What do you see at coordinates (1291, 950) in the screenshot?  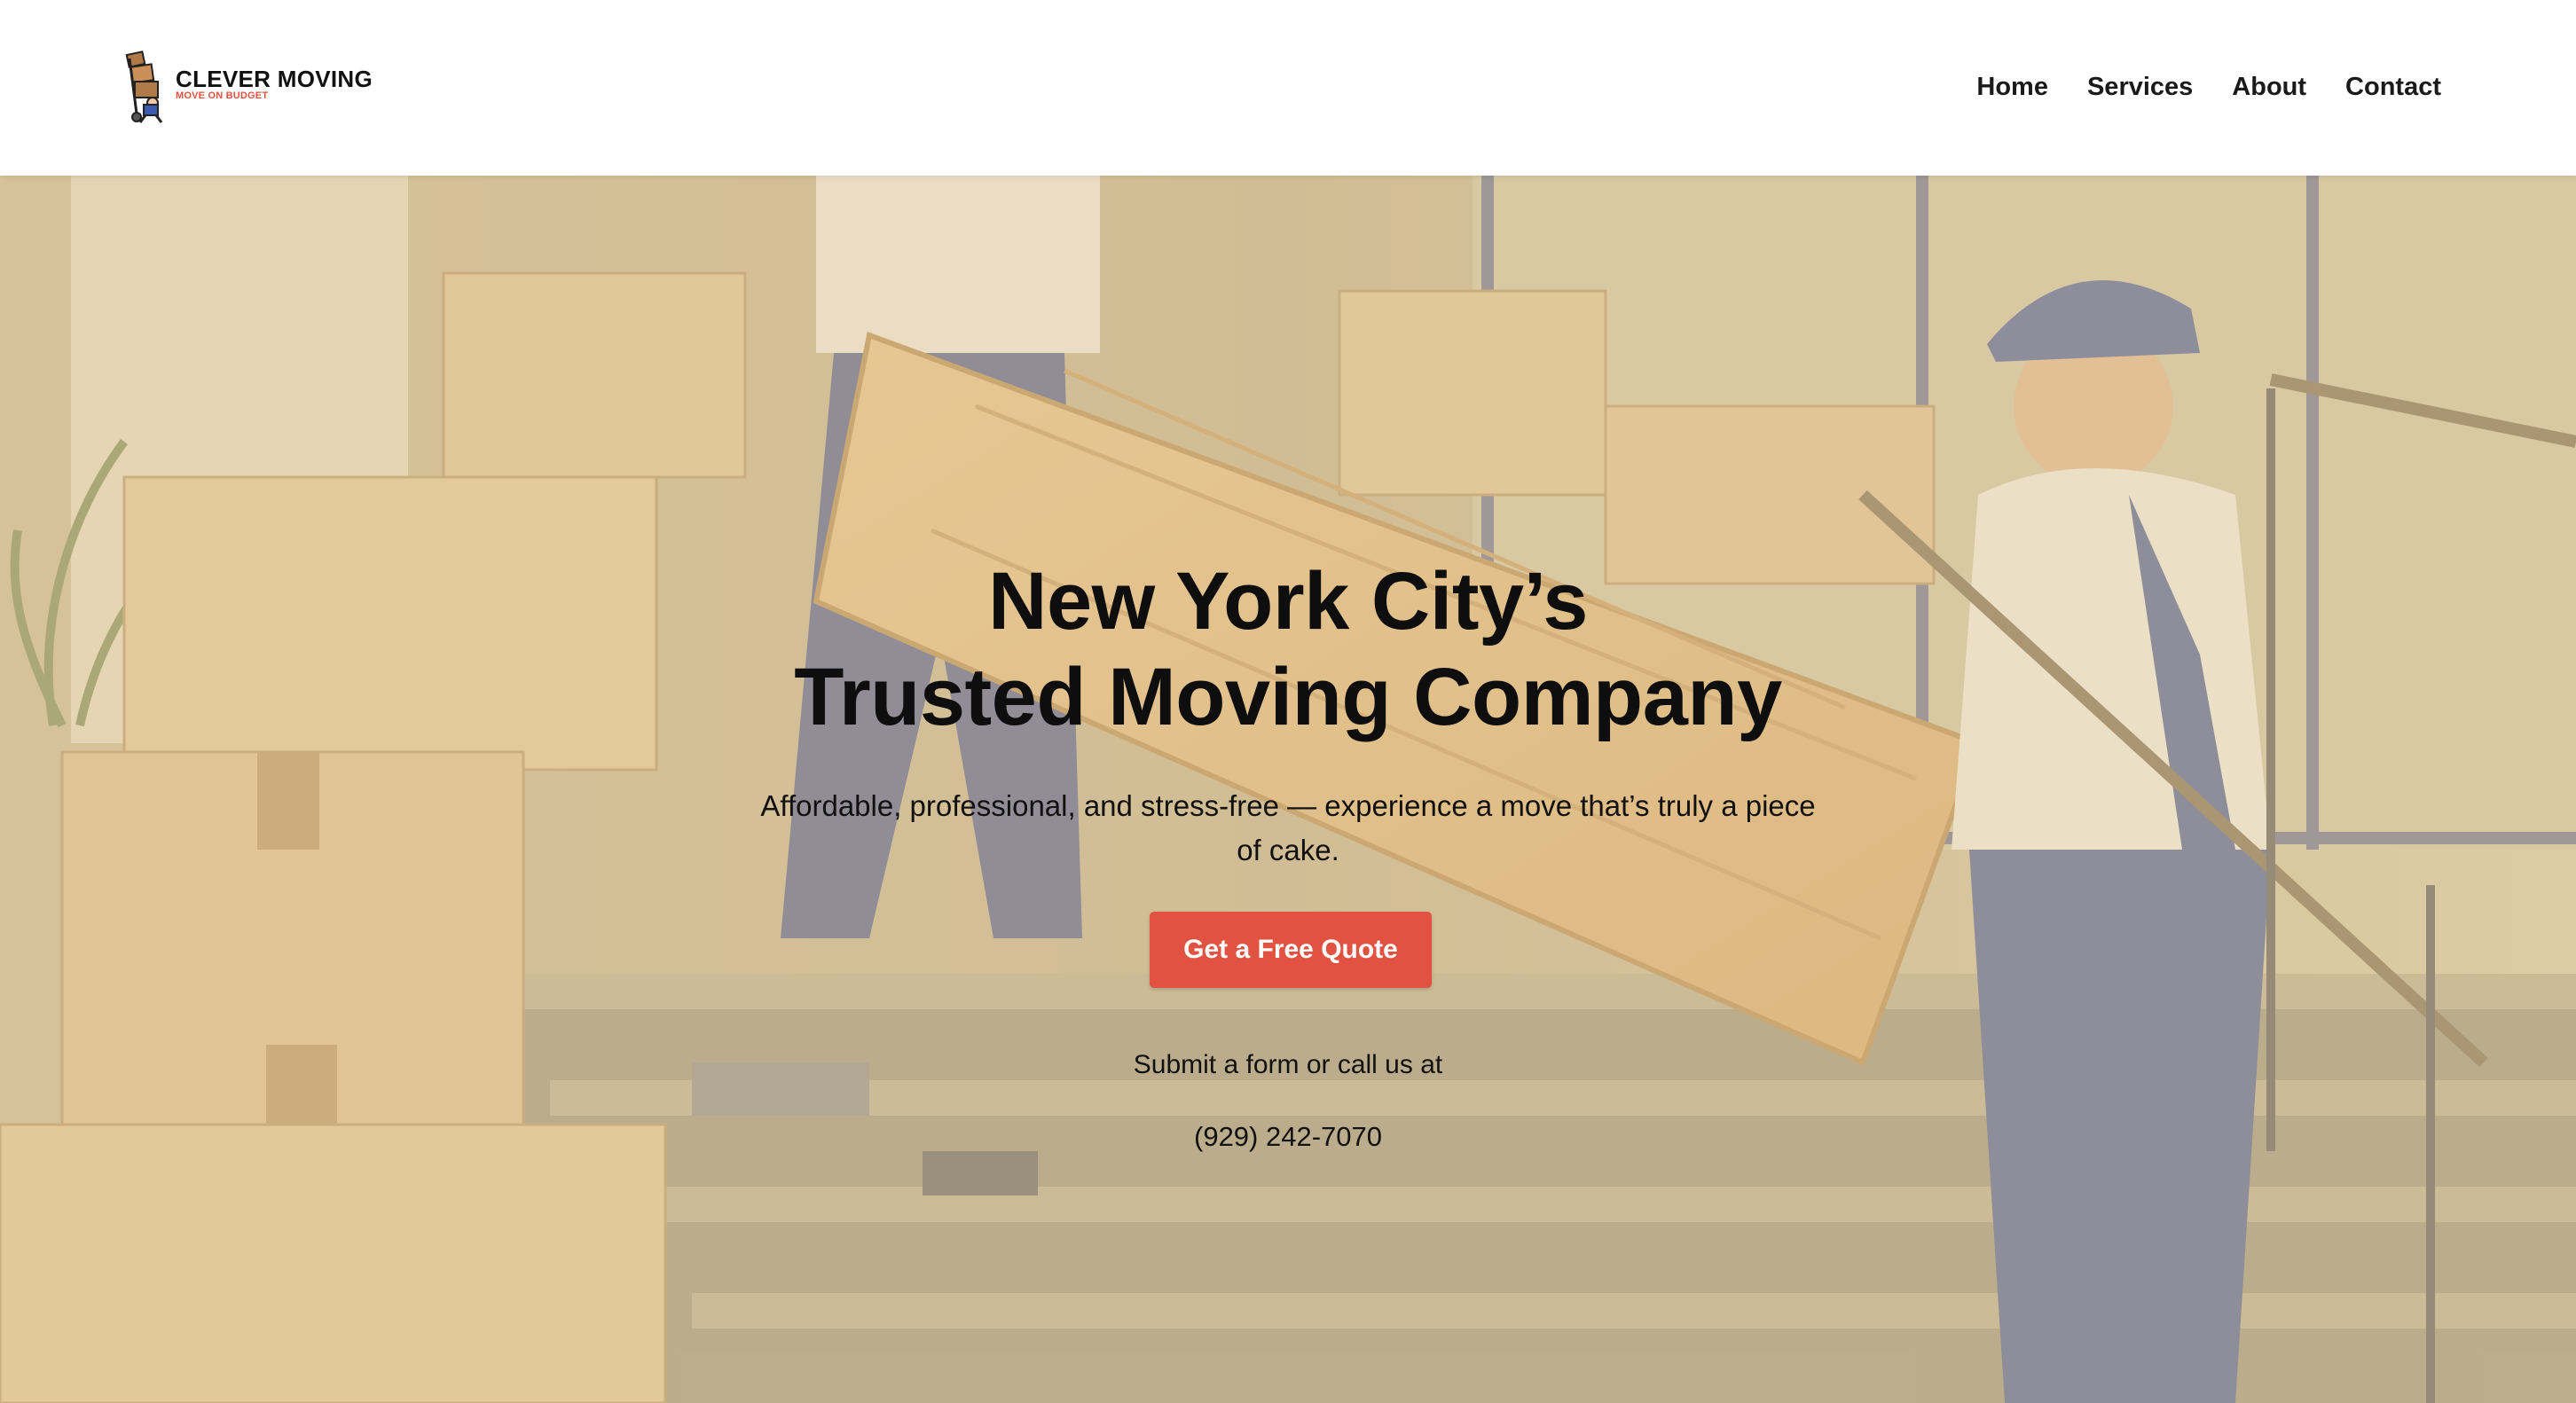 I see `get-free-quote-button: Get a Free Quote` at bounding box center [1291, 950].